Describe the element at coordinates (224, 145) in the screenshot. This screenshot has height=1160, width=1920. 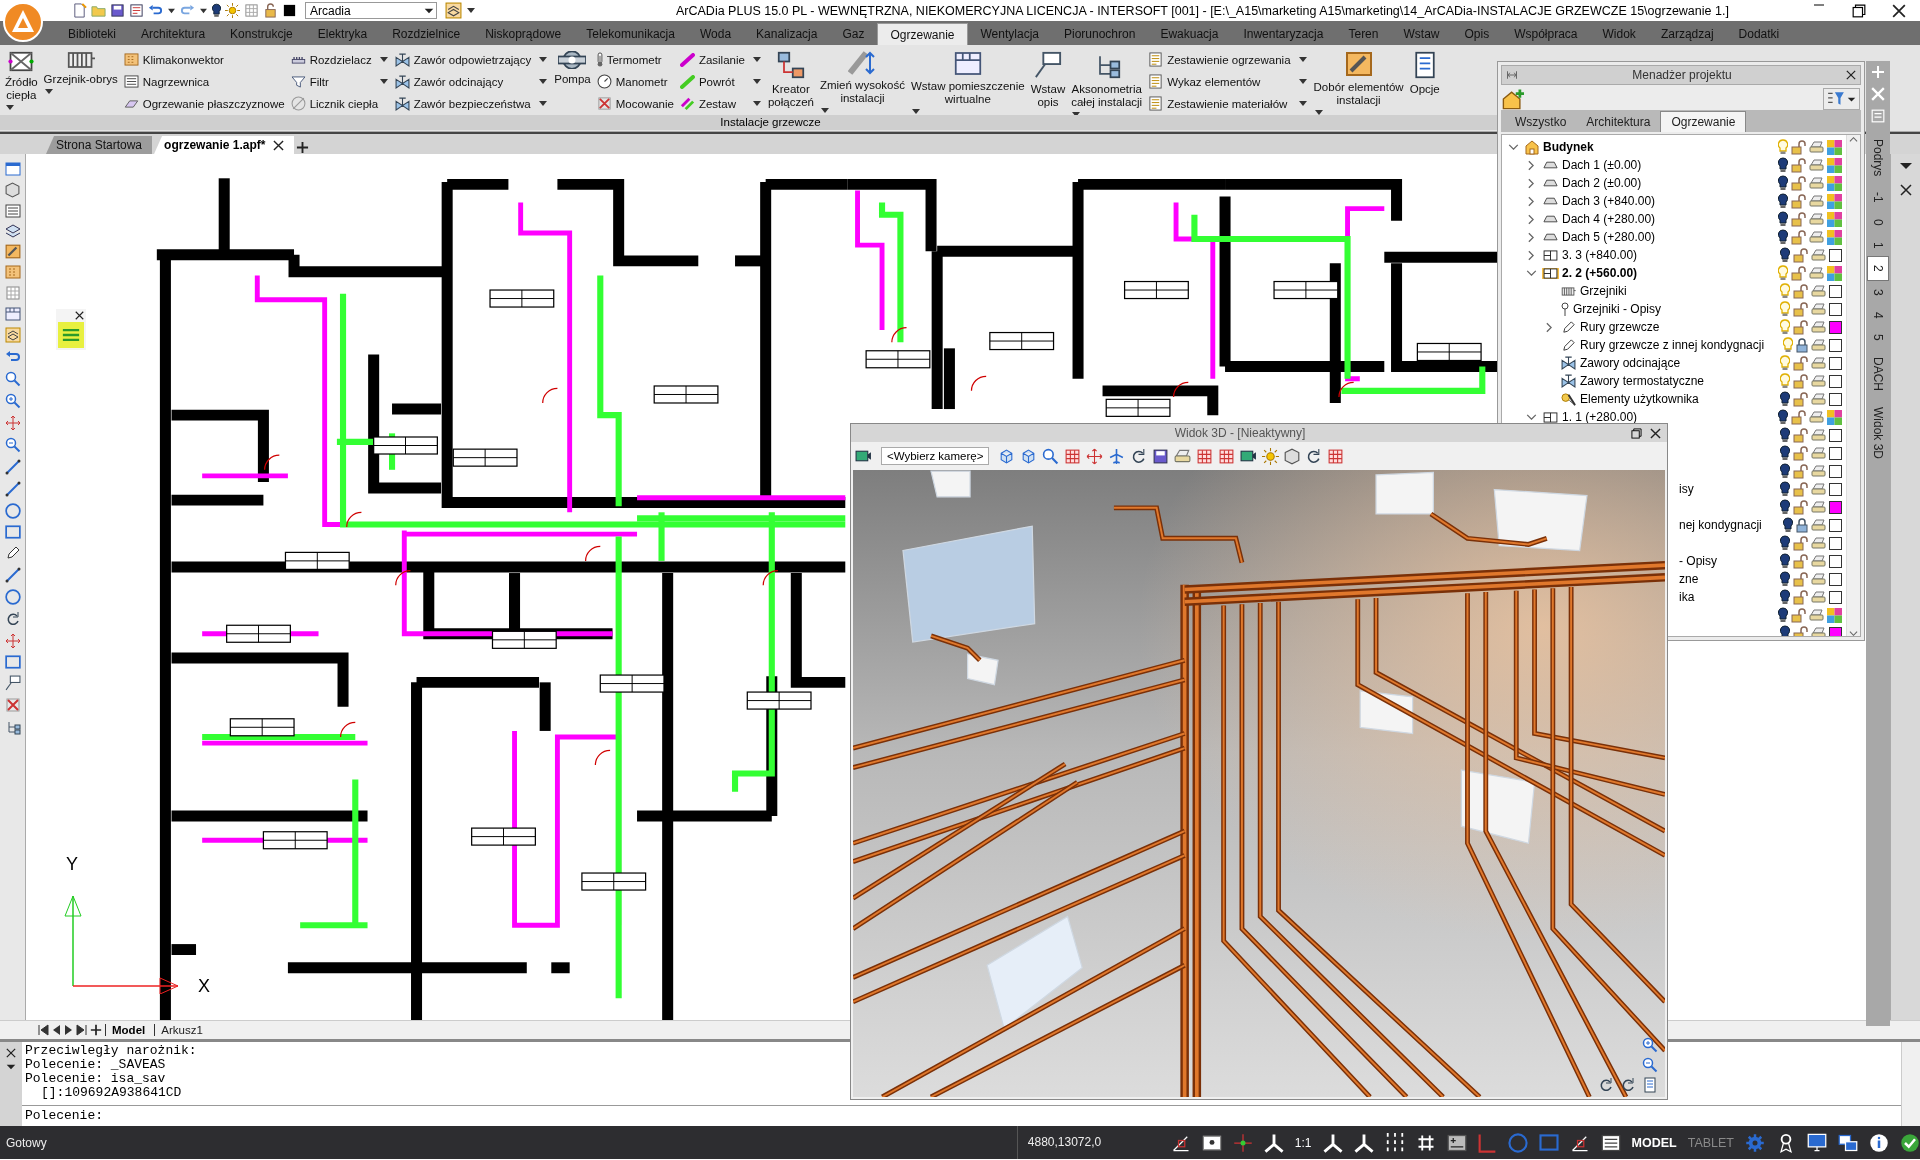
I see `document-tab: ogrzewanie 1.apf*` at that location.